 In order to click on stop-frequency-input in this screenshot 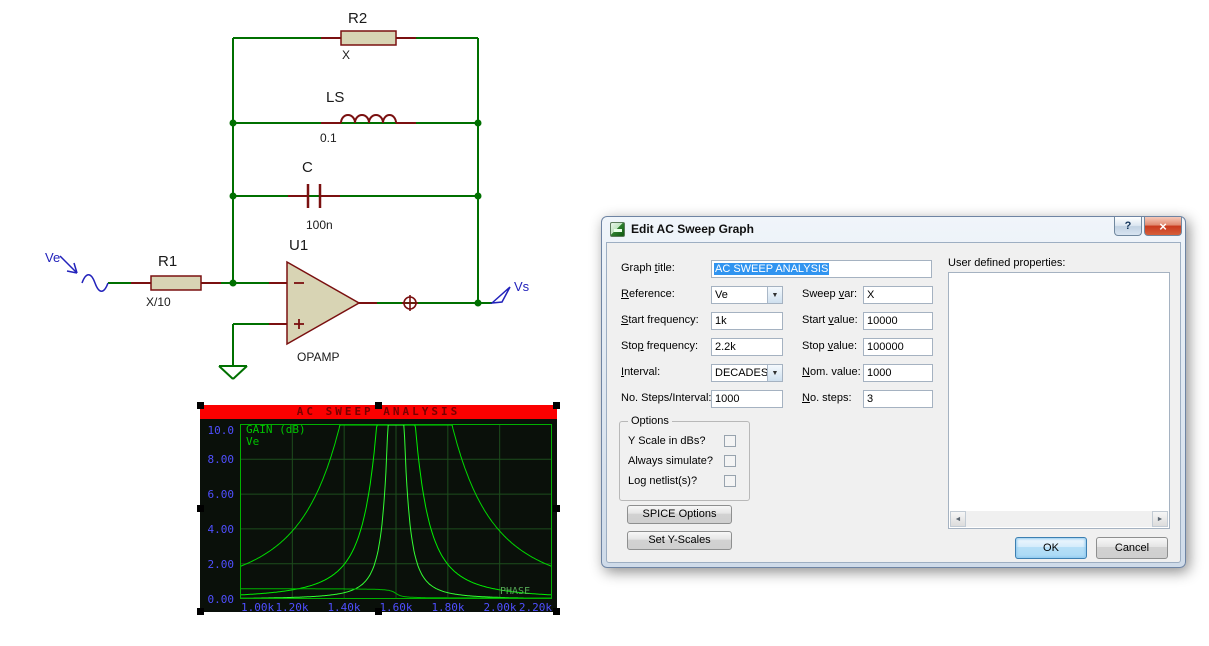, I will do `click(747, 347)`.